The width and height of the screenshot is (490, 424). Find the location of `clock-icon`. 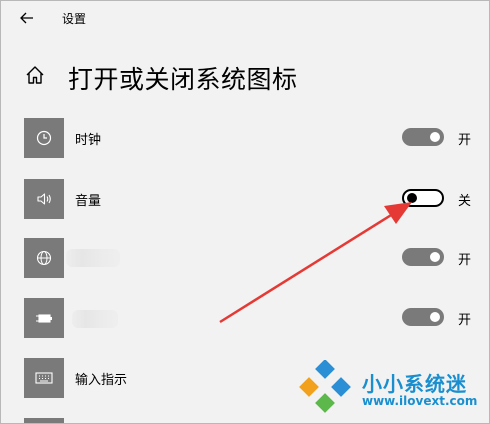

clock-icon is located at coordinates (44, 138).